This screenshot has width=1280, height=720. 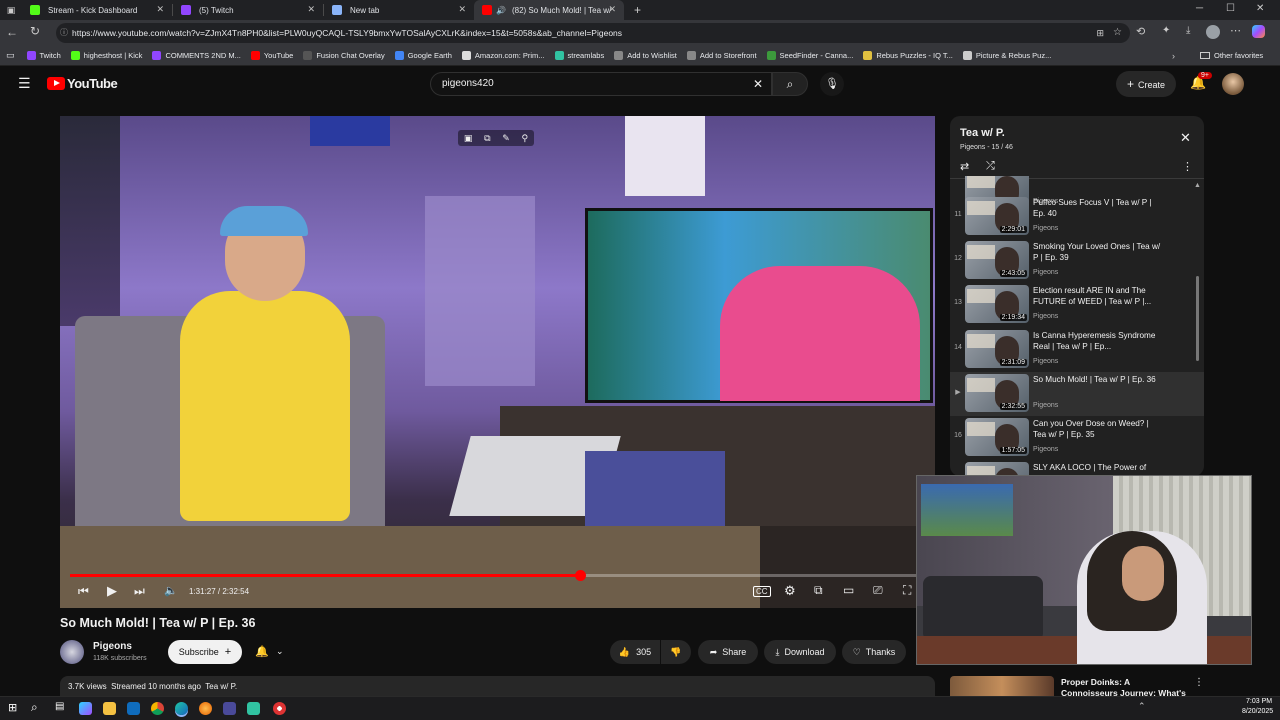 I want to click on profile-avatar, so click(x=1213, y=32).